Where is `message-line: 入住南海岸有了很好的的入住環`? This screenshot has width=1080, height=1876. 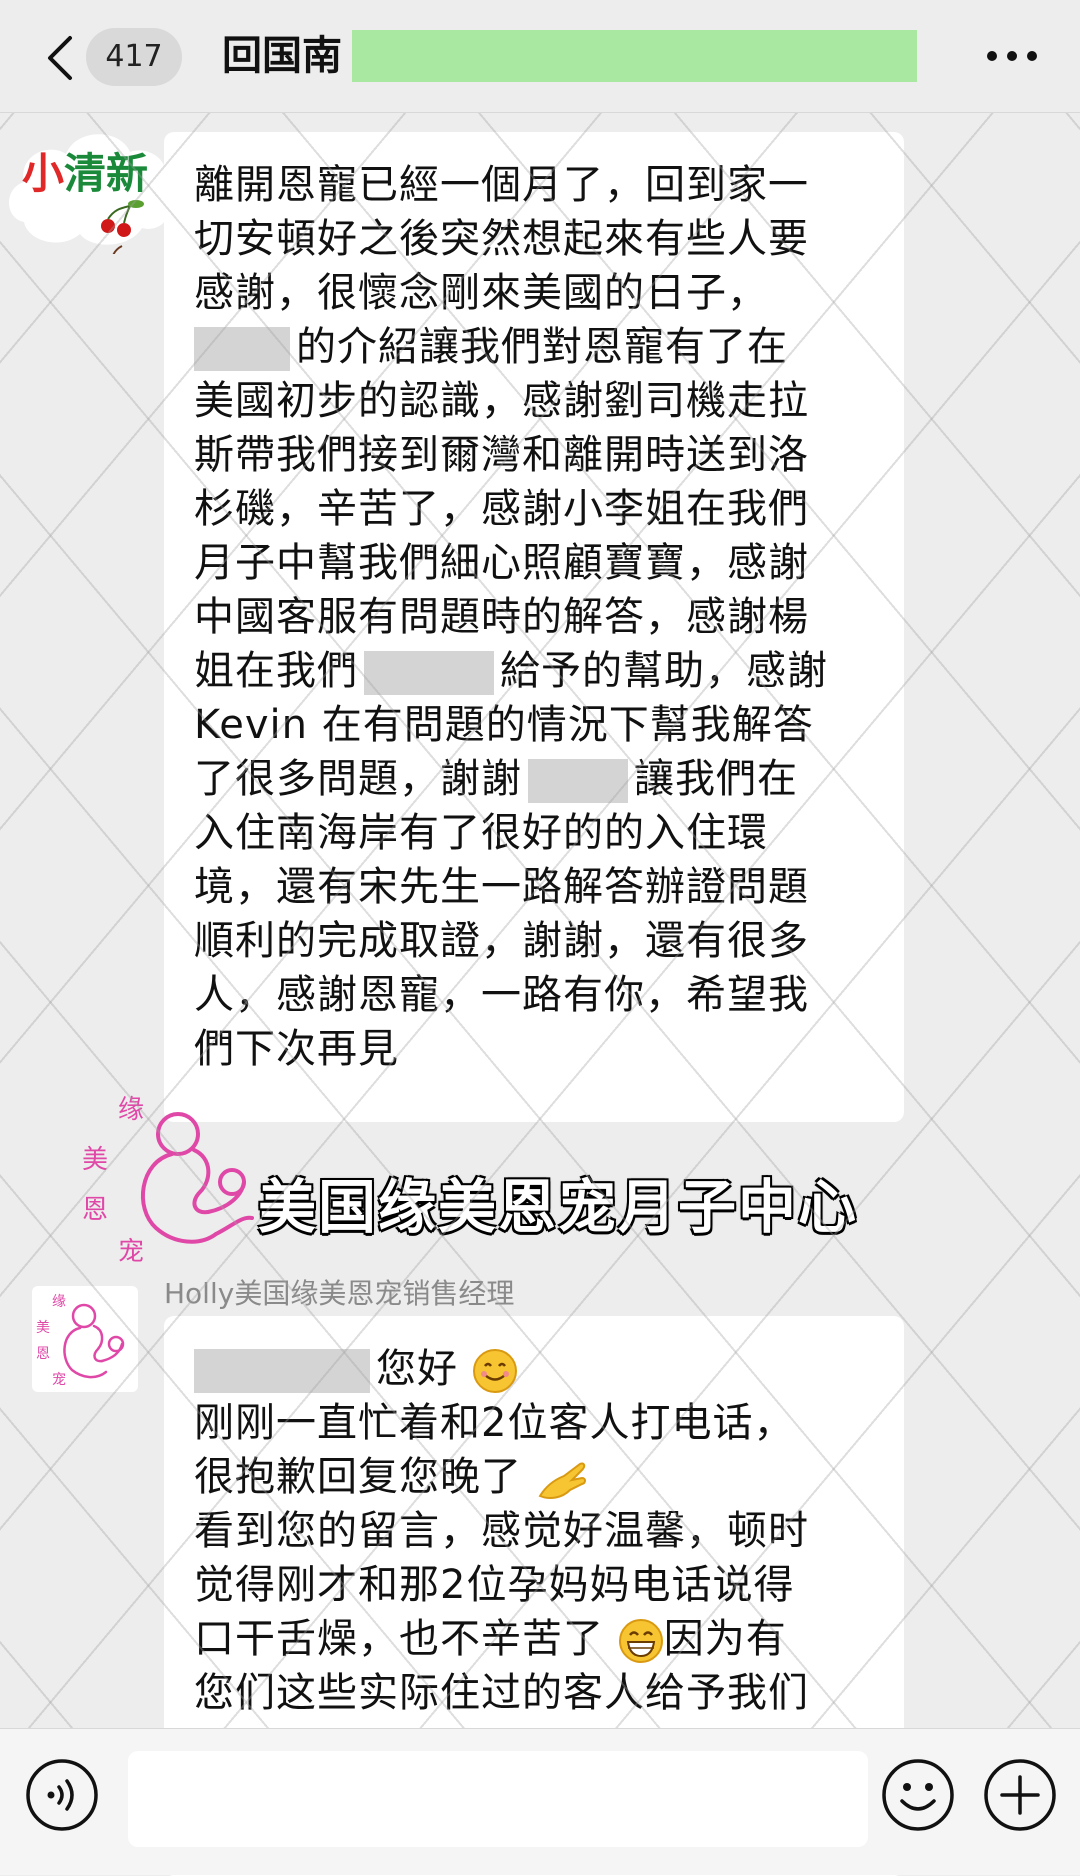 message-line: 入住南海岸有了很好的的入住環 is located at coordinates (481, 833).